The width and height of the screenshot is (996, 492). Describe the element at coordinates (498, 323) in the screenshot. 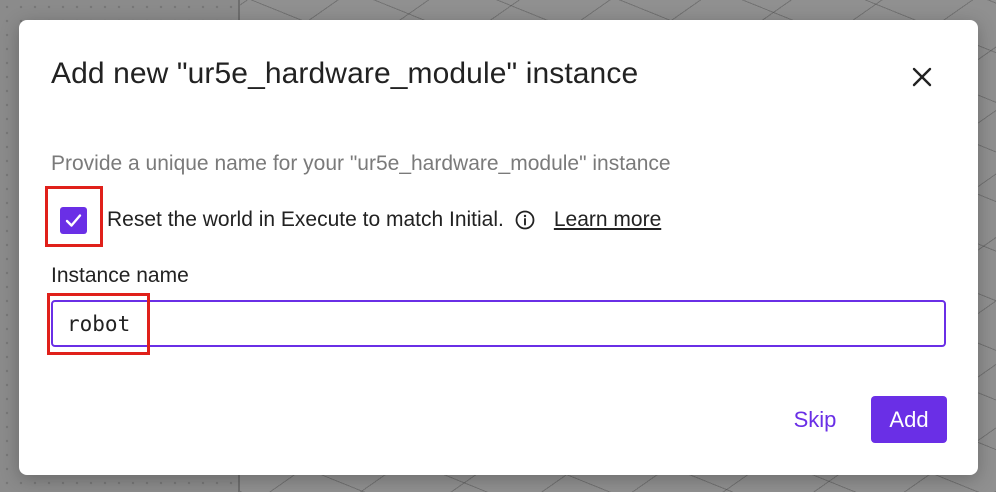

I see `instance-name-input` at that location.